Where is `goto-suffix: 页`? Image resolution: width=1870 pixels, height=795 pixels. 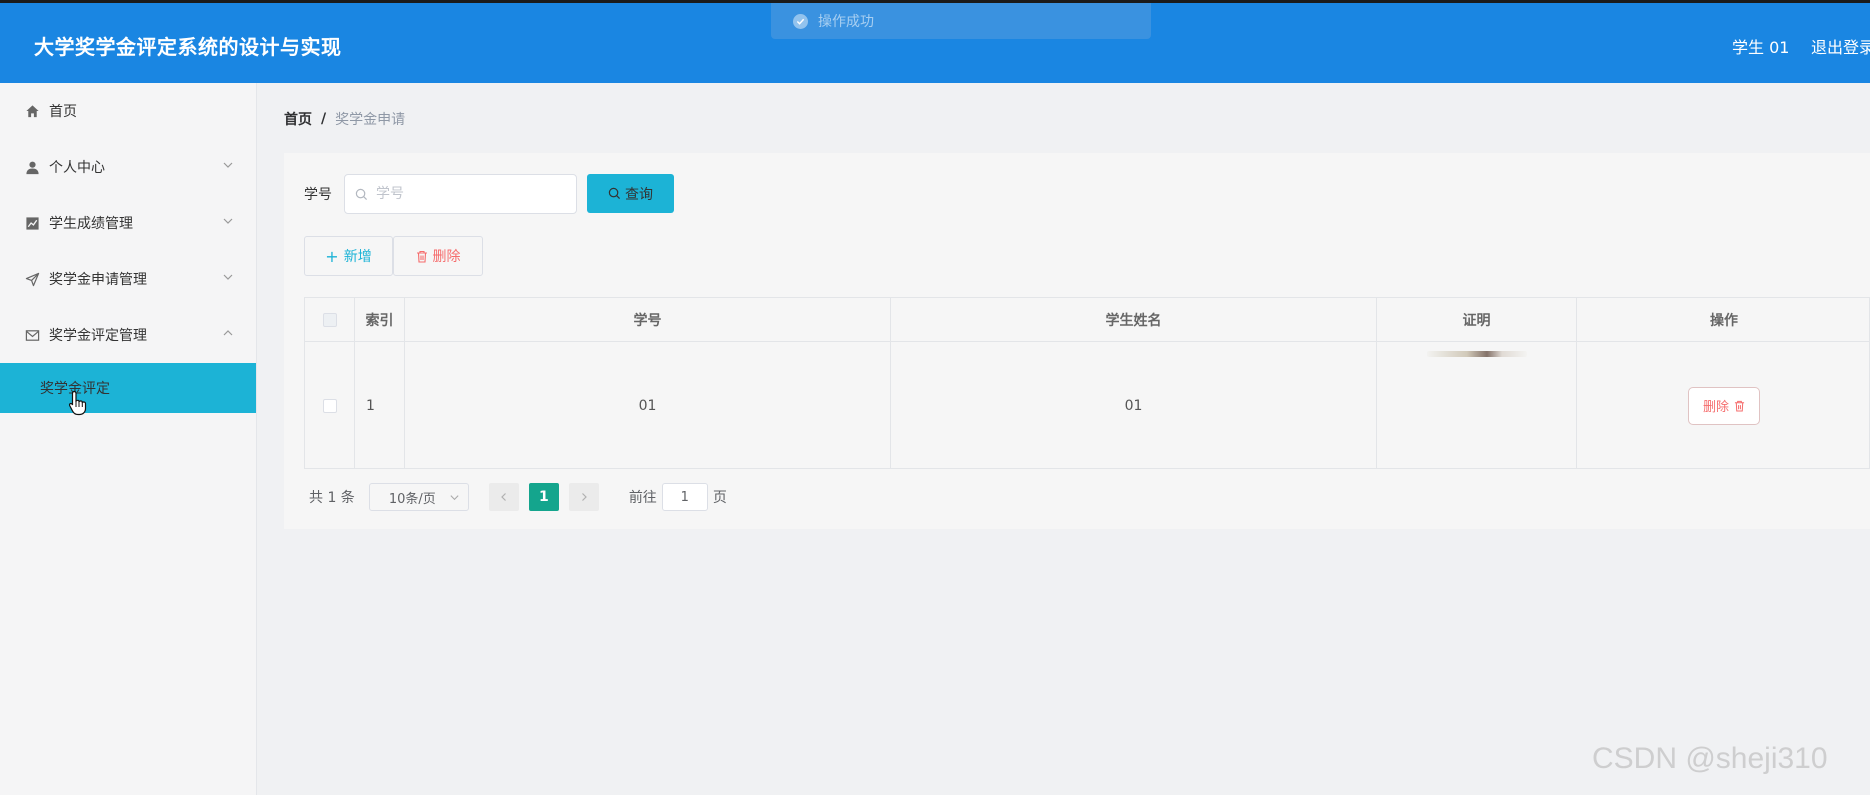 goto-suffix: 页 is located at coordinates (719, 498).